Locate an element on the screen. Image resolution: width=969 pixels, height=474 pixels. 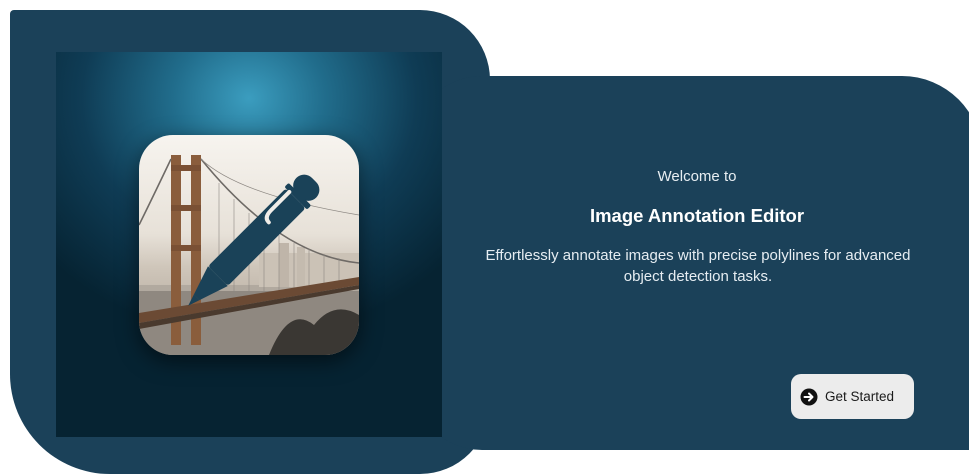
welcome-greeting: Welcome to is located at coordinates (697, 176).